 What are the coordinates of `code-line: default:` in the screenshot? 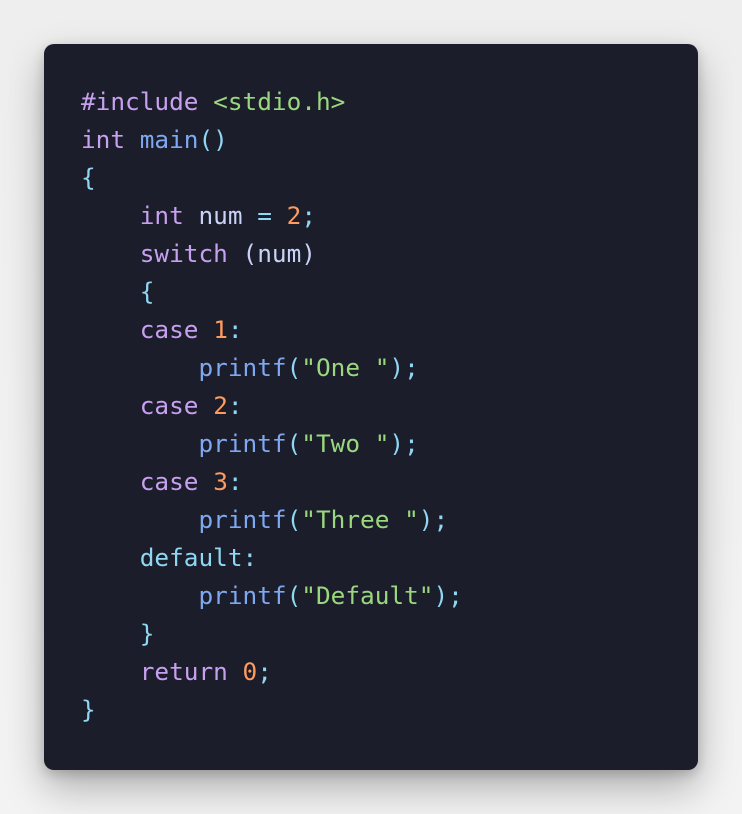 It's located at (389, 558).